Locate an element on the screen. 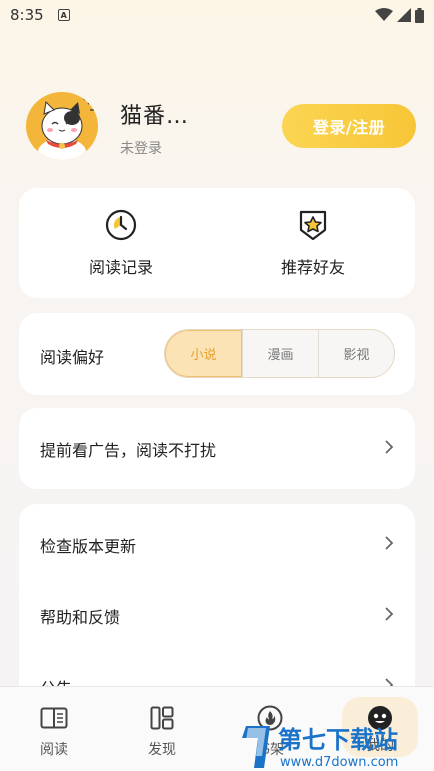 This screenshot has height=771, width=434. book-icon is located at coordinates (54, 718).